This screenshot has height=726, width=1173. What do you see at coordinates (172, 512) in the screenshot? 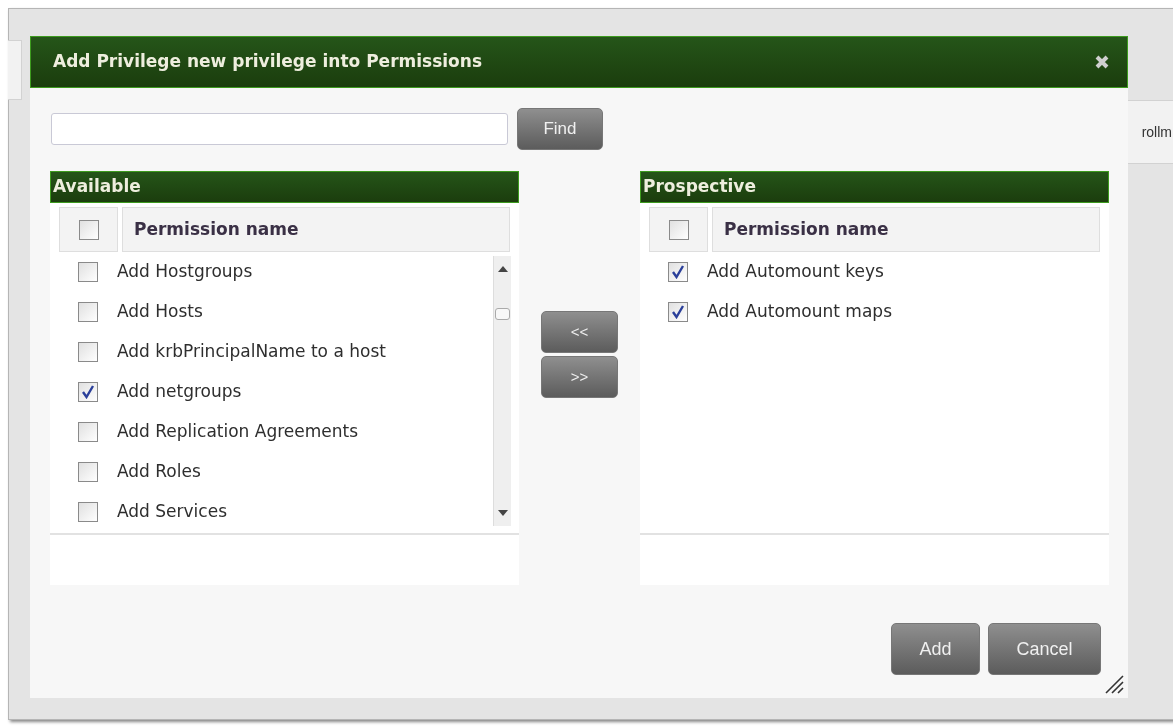
I see `permission-name: Add Services` at bounding box center [172, 512].